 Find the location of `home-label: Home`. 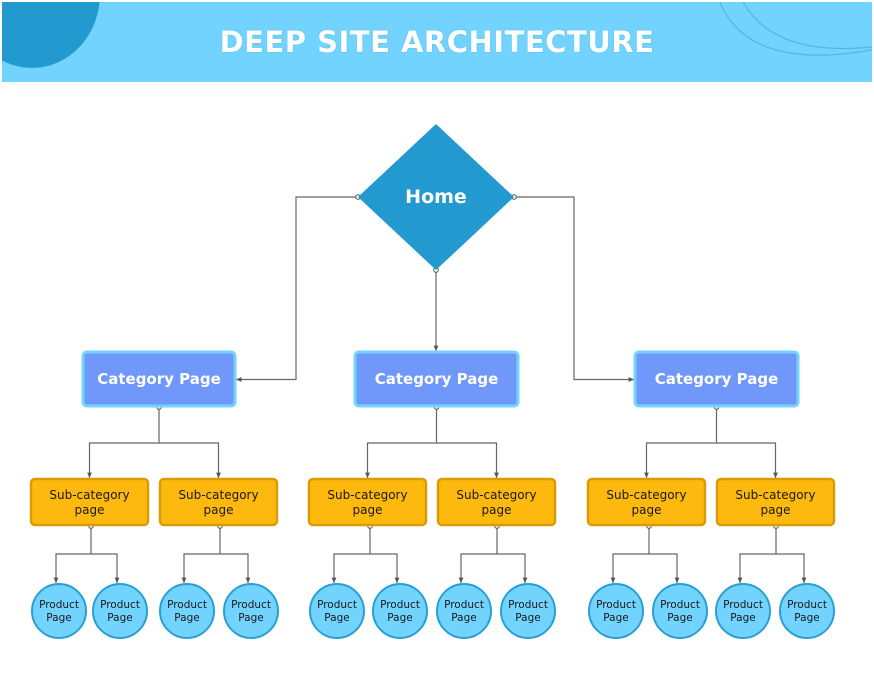

home-label: Home is located at coordinates (436, 197).